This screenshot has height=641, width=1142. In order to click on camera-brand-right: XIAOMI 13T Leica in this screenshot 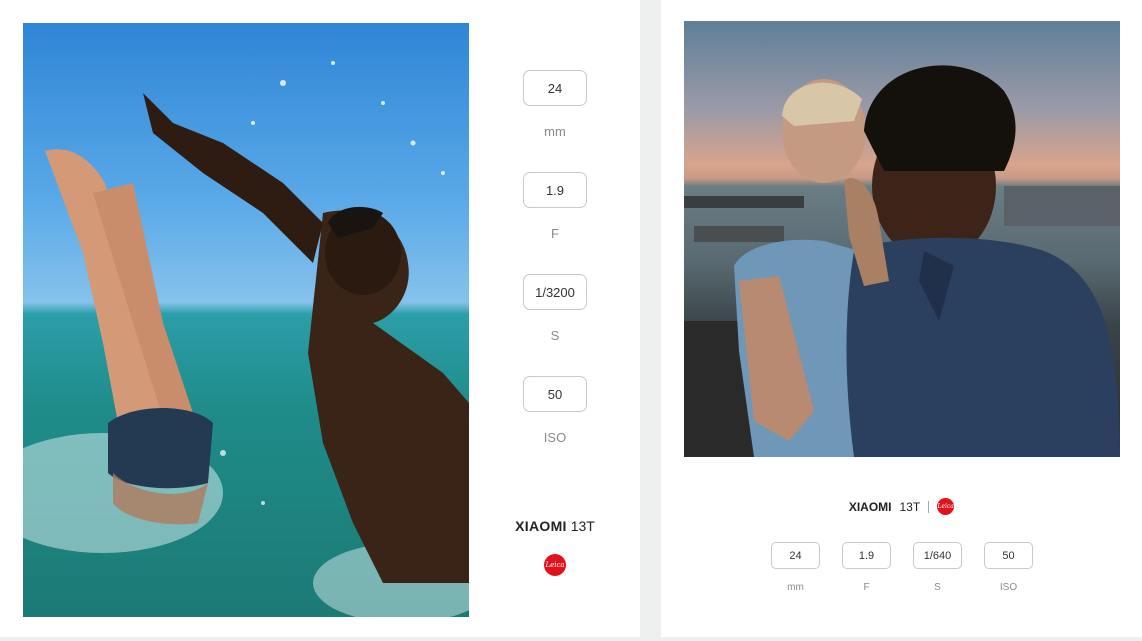, I will do `click(901, 506)`.